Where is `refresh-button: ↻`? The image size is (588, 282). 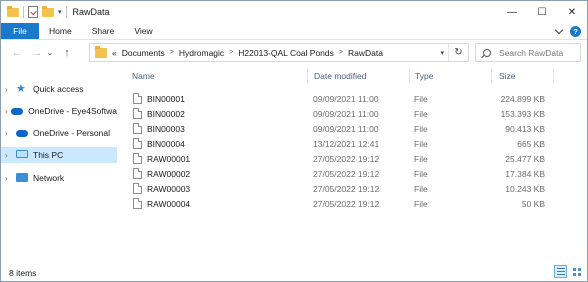 refresh-button: ↻ is located at coordinates (458, 52).